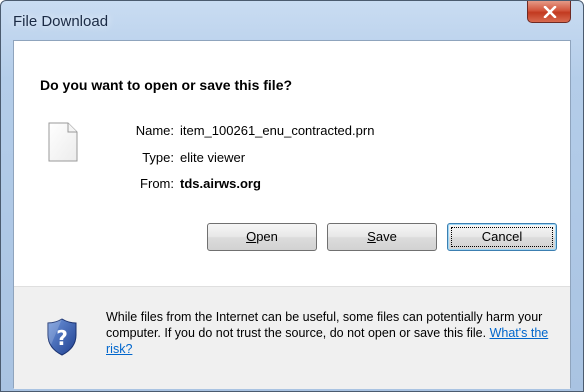 This screenshot has height=392, width=584. What do you see at coordinates (371, 236) in the screenshot?
I see `save-access-key: S` at bounding box center [371, 236].